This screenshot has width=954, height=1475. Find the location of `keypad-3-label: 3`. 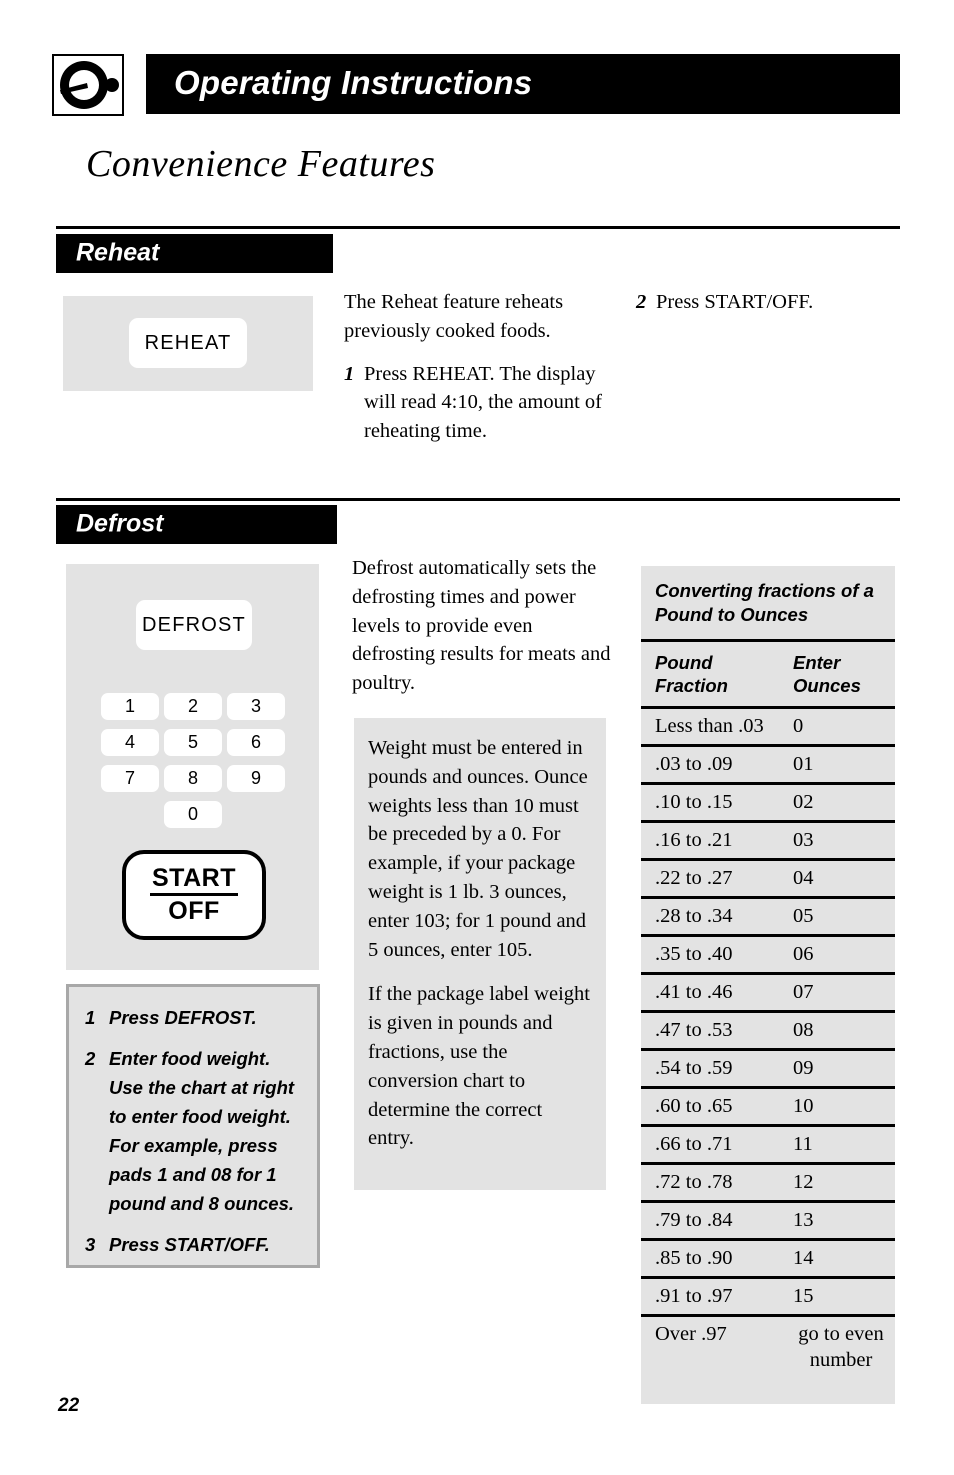

keypad-3-label: 3 is located at coordinates (255, 706).